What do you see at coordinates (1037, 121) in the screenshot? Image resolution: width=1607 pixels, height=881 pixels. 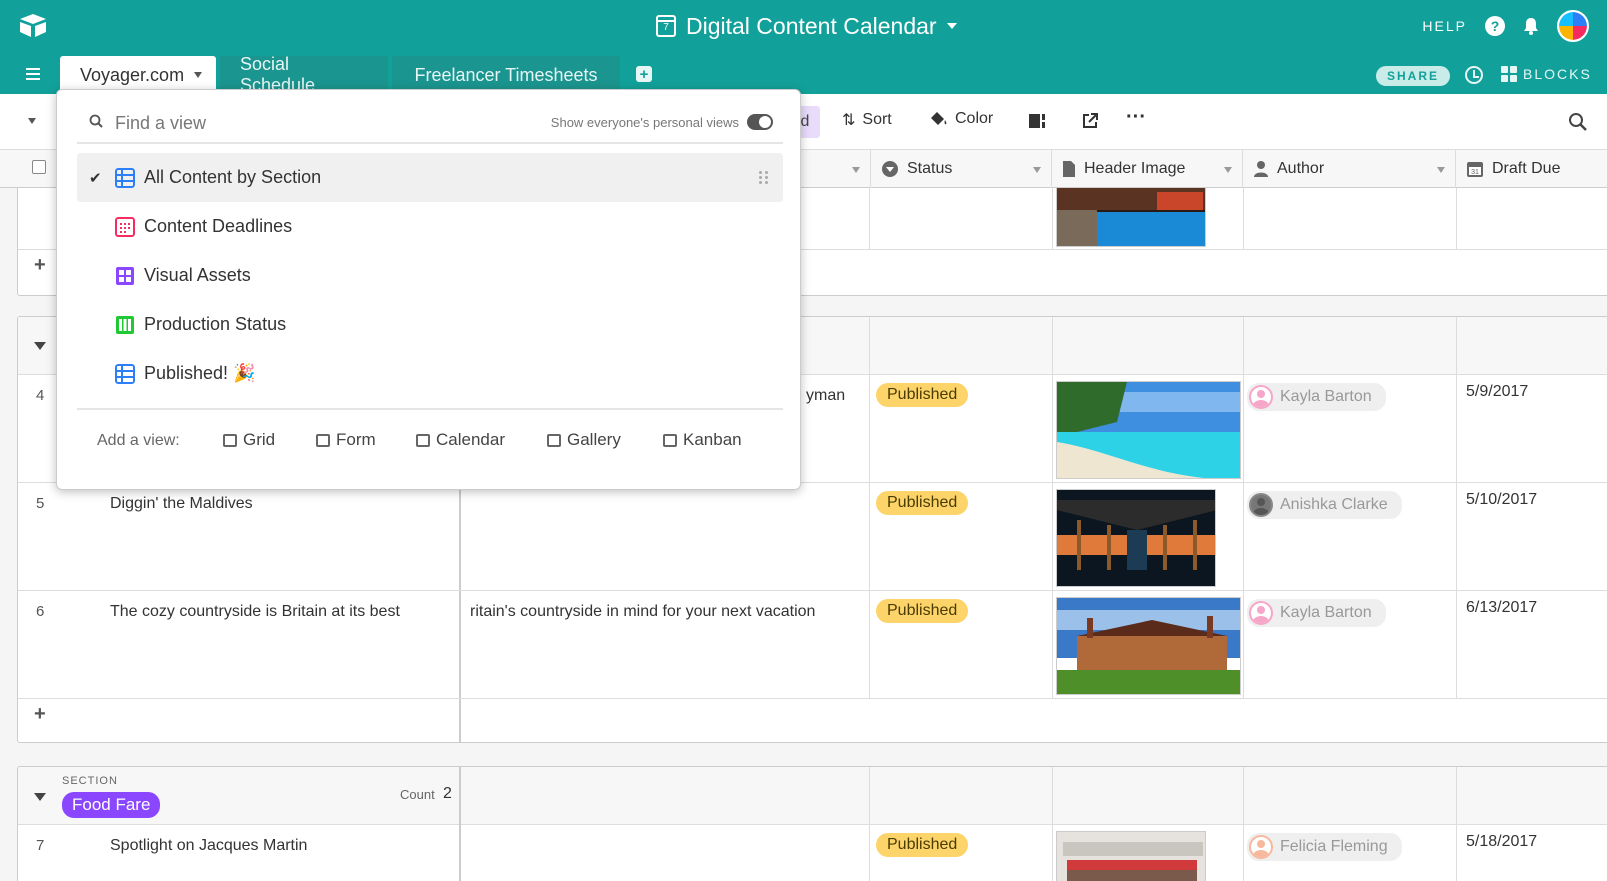 I see `row-height-icon` at bounding box center [1037, 121].